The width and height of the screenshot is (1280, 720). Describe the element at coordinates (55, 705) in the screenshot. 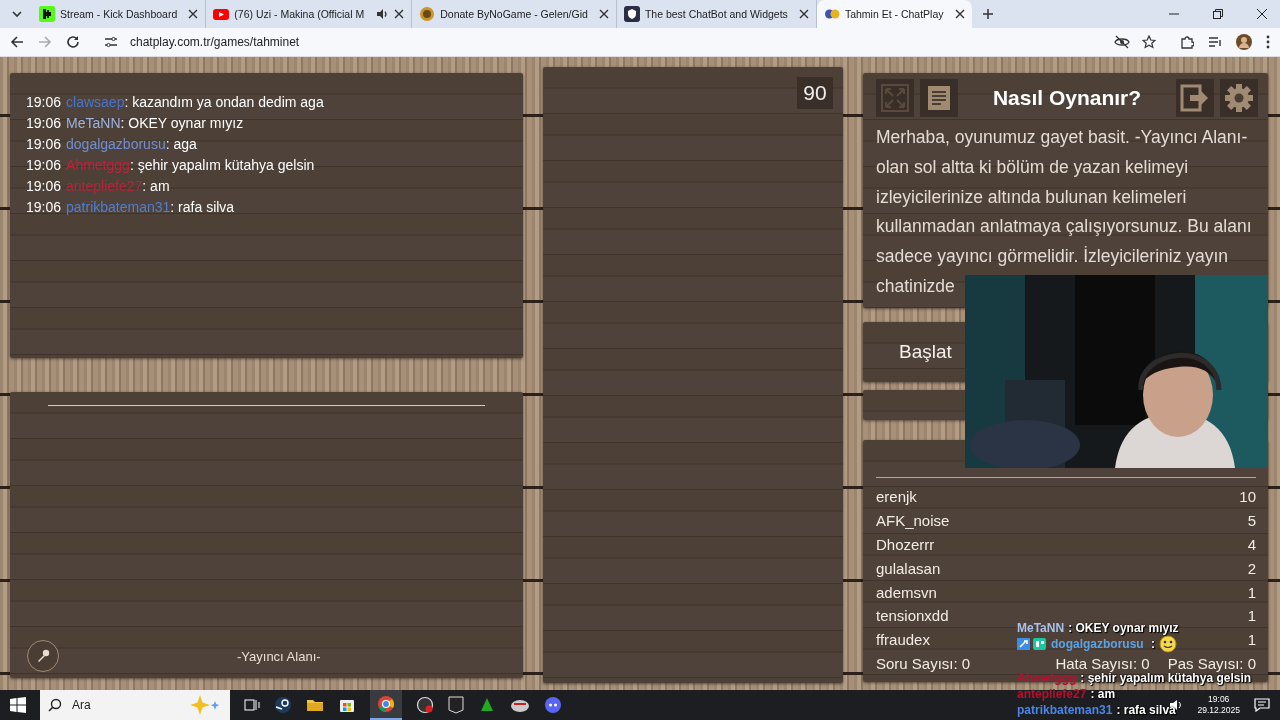

I see `search-icon` at that location.